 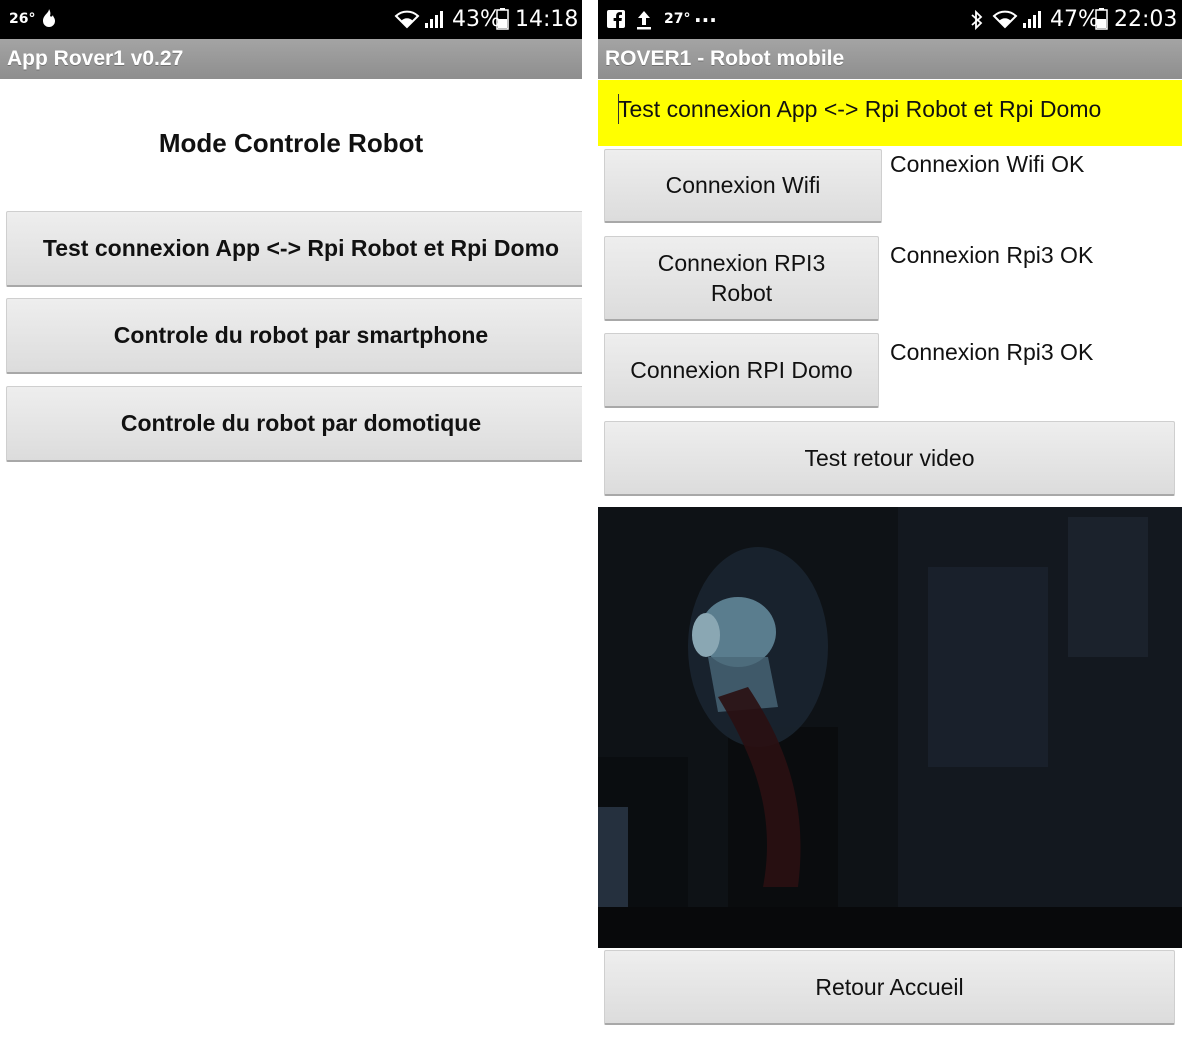 I want to click on battery-percent-text: 43%, so click(x=476, y=19).